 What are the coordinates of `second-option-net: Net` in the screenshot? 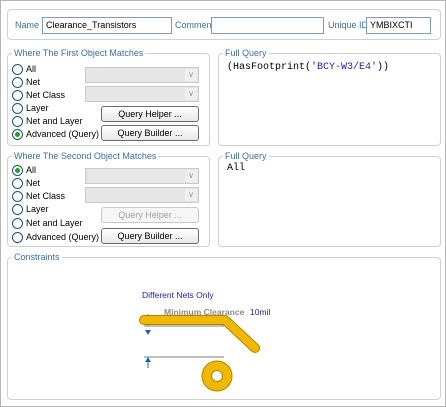 It's located at (26, 183).